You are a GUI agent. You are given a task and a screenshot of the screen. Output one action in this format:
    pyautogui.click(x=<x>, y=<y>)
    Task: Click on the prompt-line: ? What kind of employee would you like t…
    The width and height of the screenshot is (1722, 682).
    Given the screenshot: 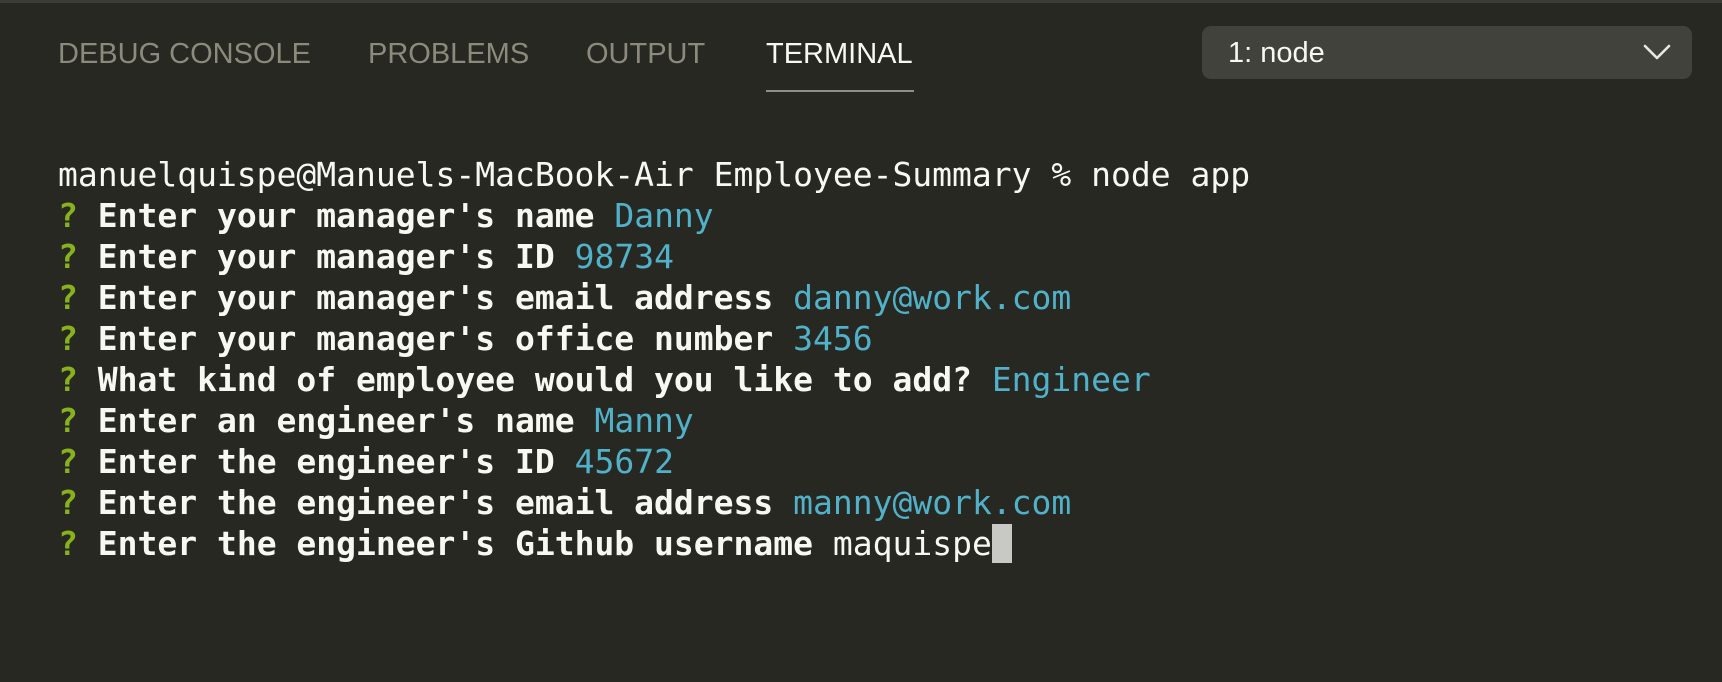 What is the action you would take?
    pyautogui.click(x=880, y=379)
    